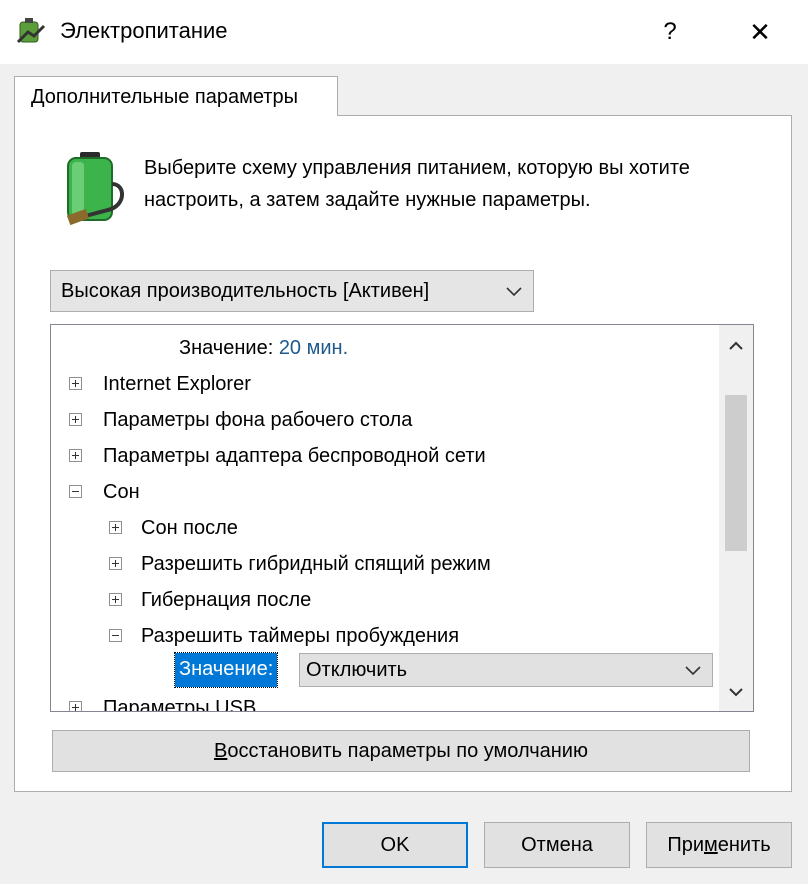  What do you see at coordinates (711, 845) in the screenshot?
I see `apply-accel-letter: м` at bounding box center [711, 845].